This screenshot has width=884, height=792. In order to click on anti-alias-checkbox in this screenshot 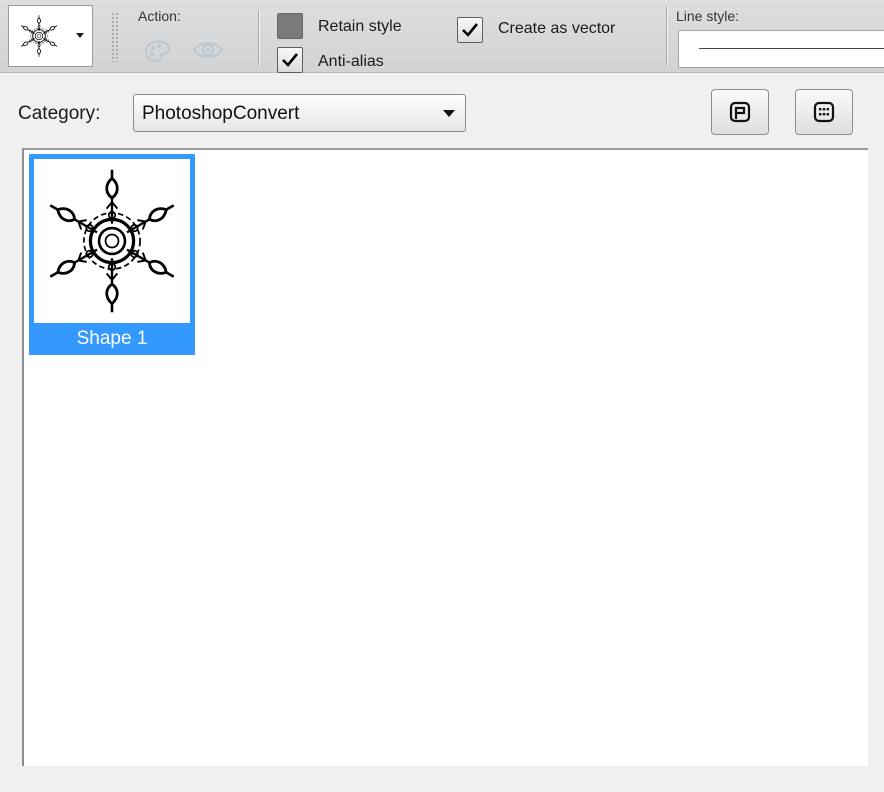, I will do `click(290, 60)`.